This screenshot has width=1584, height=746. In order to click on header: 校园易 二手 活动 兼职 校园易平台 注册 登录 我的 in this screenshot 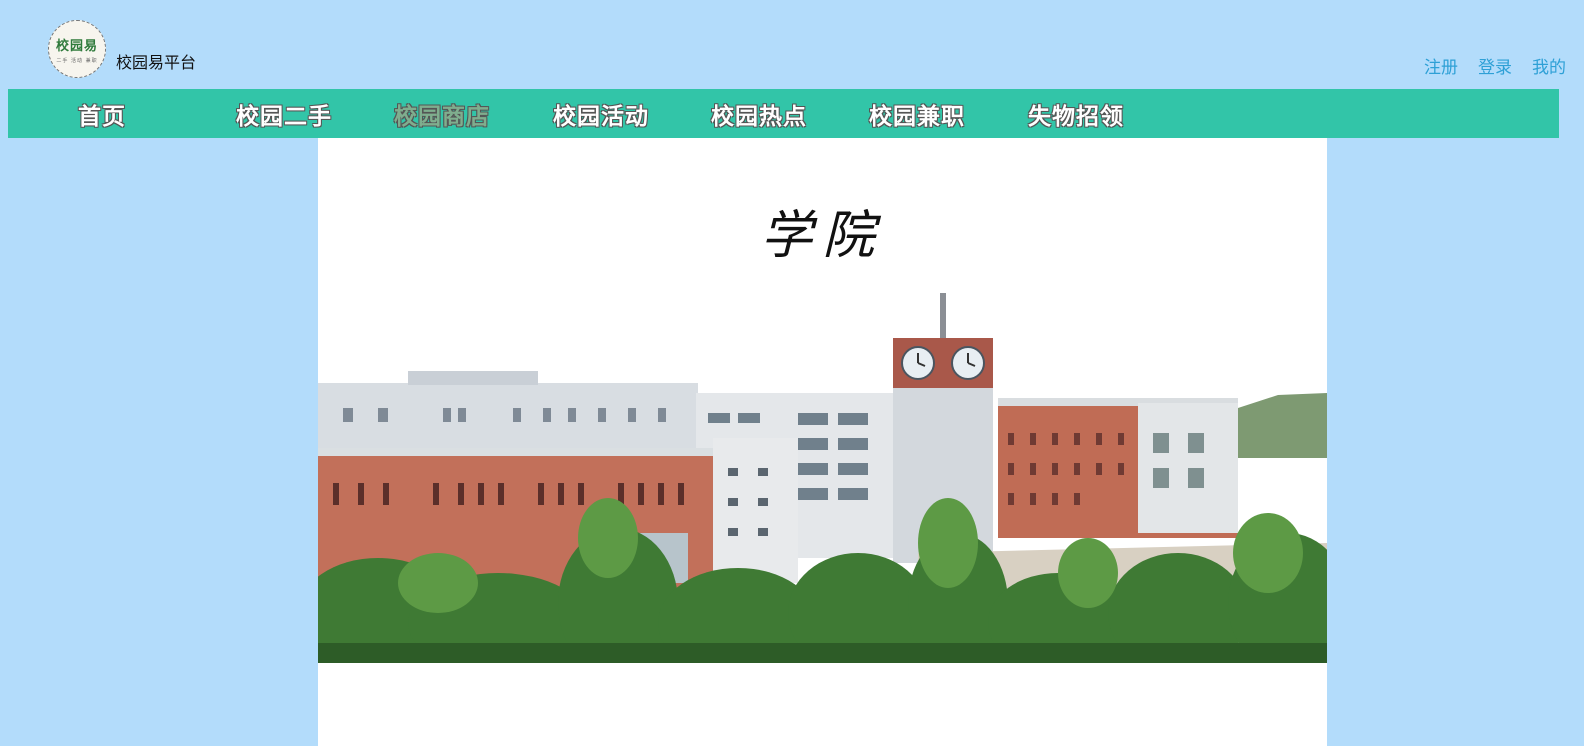, I will do `click(792, 44)`.